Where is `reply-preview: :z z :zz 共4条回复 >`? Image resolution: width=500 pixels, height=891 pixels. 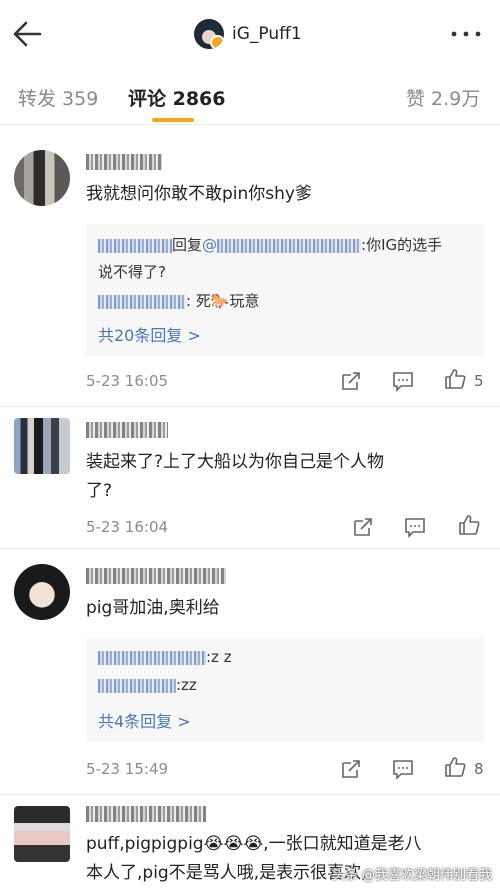 reply-preview: :z z :zz 共4条回复 > is located at coordinates (285, 690).